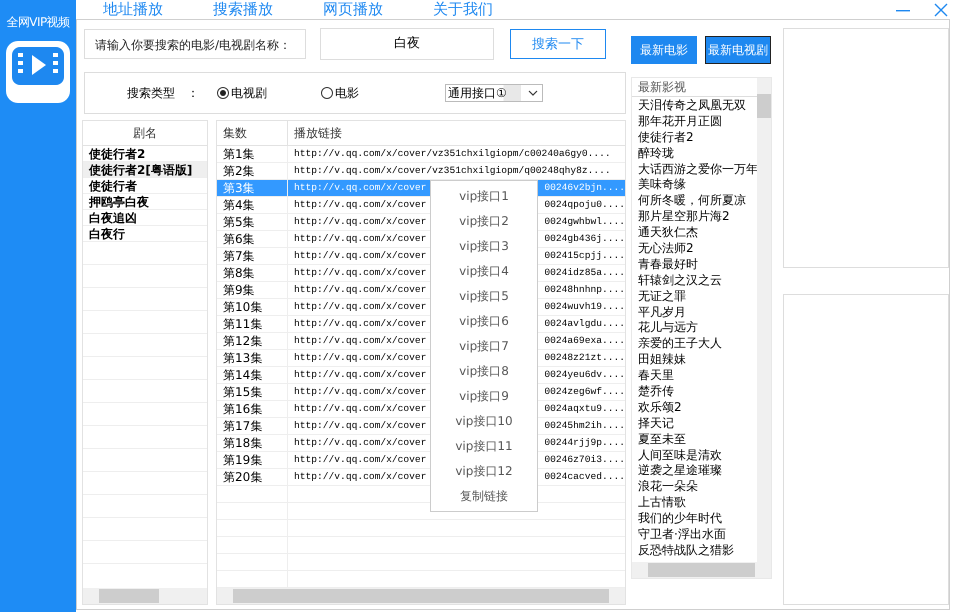  I want to click on series-item: 押鸥亭白夜, so click(145, 202).